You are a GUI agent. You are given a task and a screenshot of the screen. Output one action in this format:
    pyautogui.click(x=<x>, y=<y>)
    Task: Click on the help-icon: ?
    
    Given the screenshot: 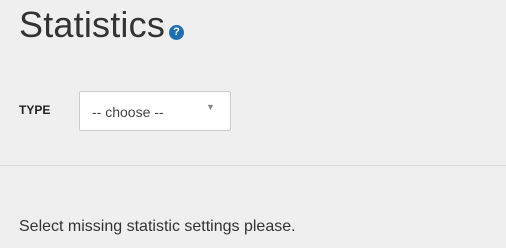 What is the action you would take?
    pyautogui.click(x=177, y=32)
    